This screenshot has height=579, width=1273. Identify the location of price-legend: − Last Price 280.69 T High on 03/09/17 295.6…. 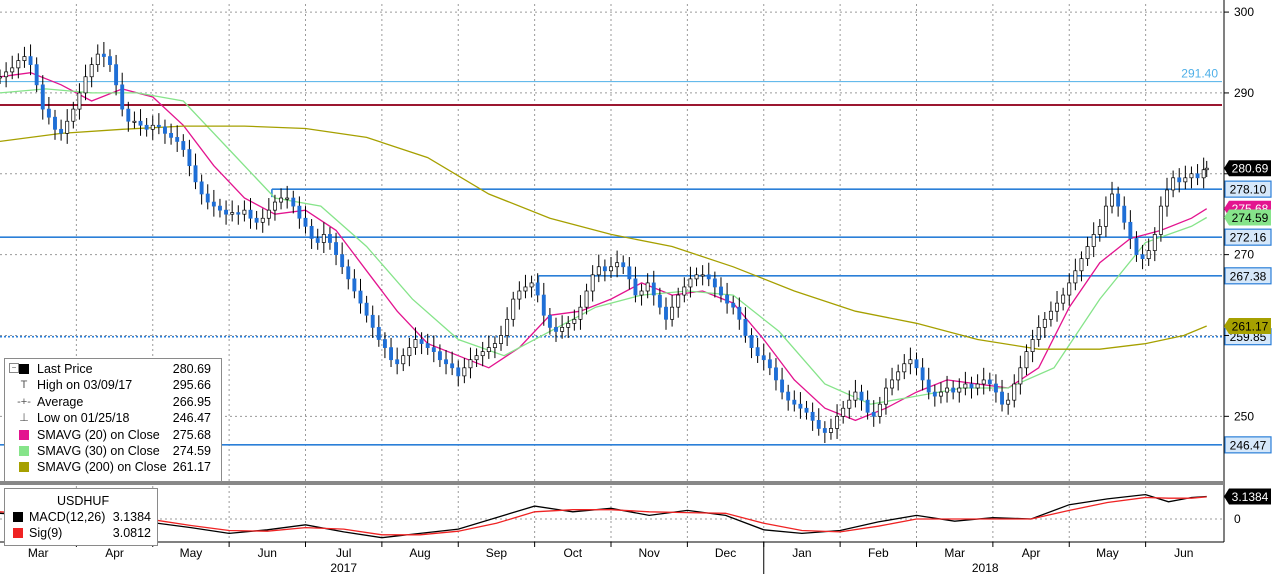
(113, 420).